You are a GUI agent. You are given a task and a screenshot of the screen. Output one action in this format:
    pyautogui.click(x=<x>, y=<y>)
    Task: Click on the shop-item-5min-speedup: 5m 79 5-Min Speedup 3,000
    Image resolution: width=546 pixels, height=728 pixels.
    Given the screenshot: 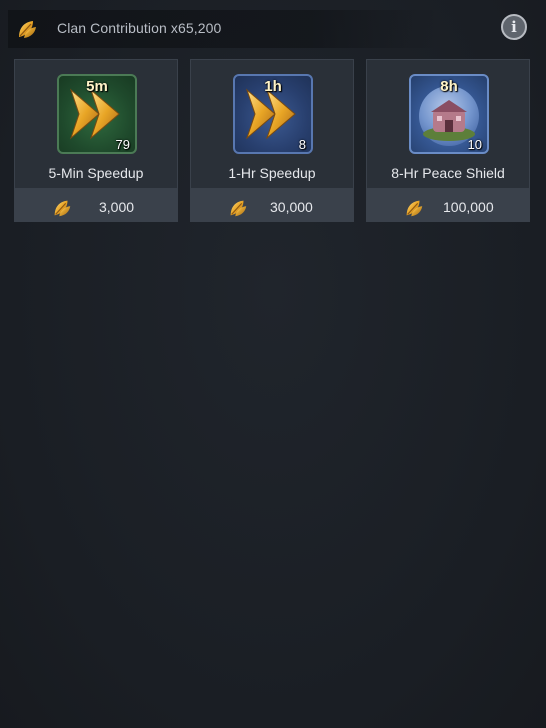 What is the action you would take?
    pyautogui.click(x=96, y=140)
    